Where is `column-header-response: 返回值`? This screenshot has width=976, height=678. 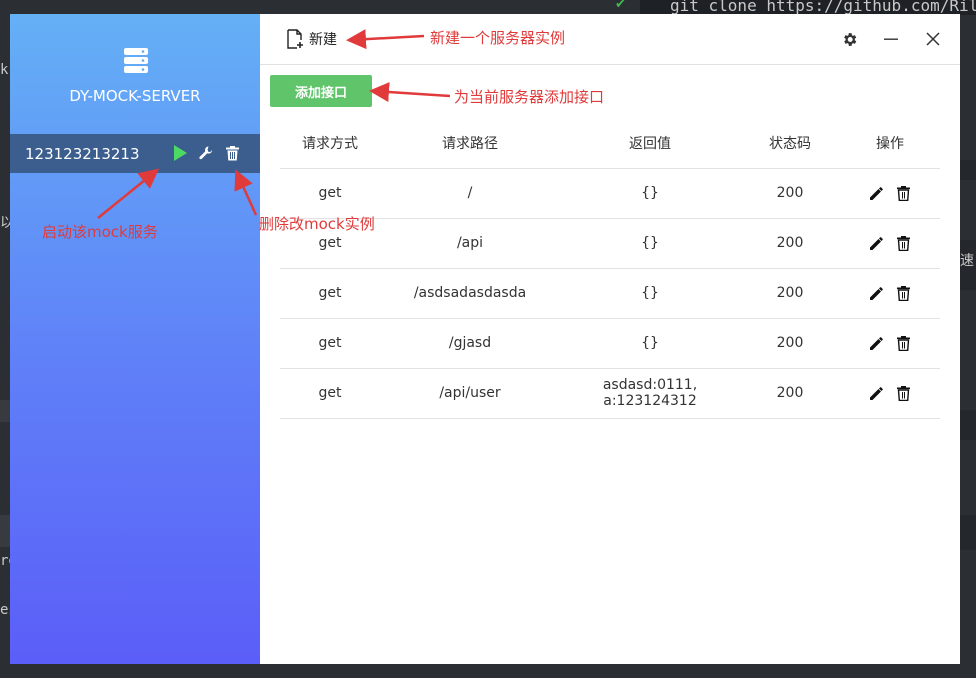 column-header-response: 返回值 is located at coordinates (650, 143).